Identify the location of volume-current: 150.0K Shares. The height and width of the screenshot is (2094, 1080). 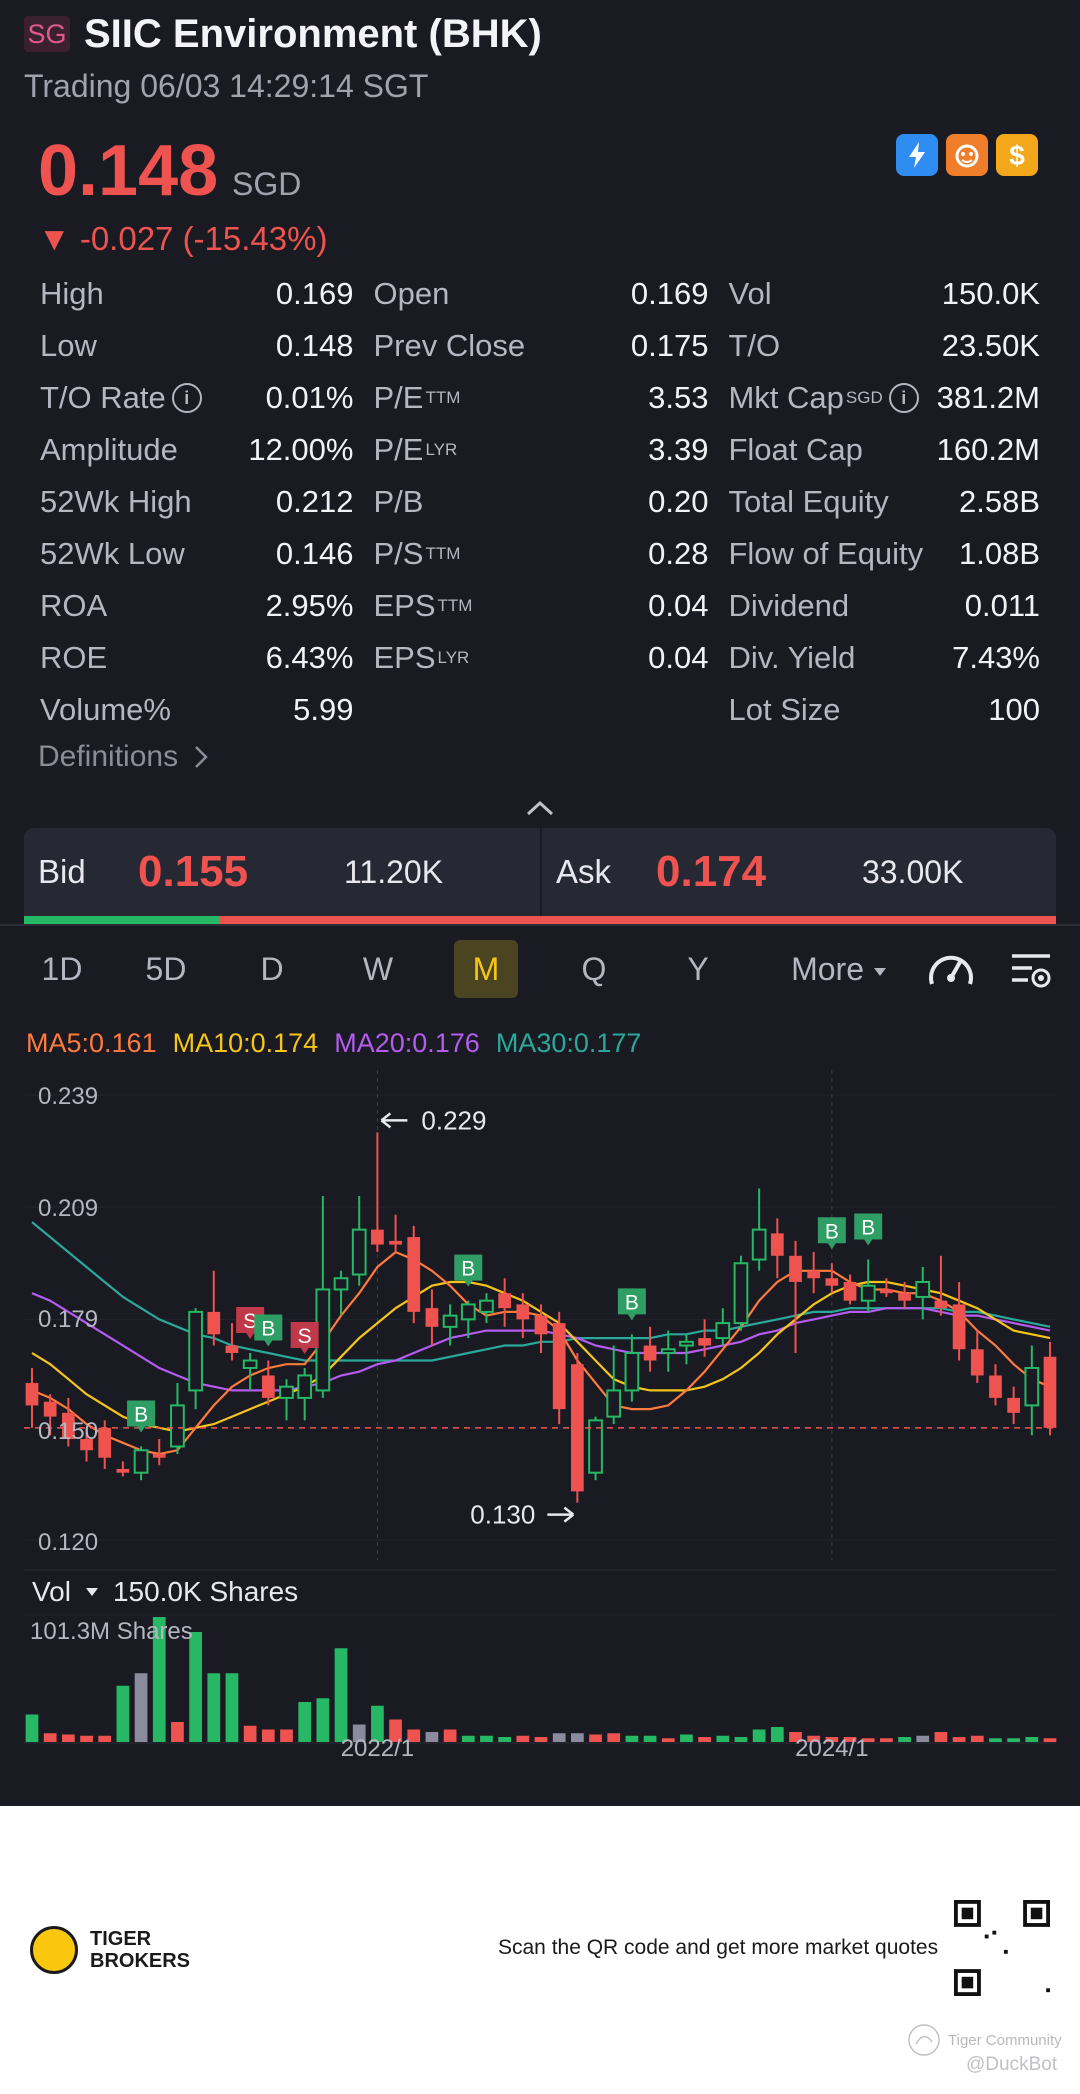
(205, 1591).